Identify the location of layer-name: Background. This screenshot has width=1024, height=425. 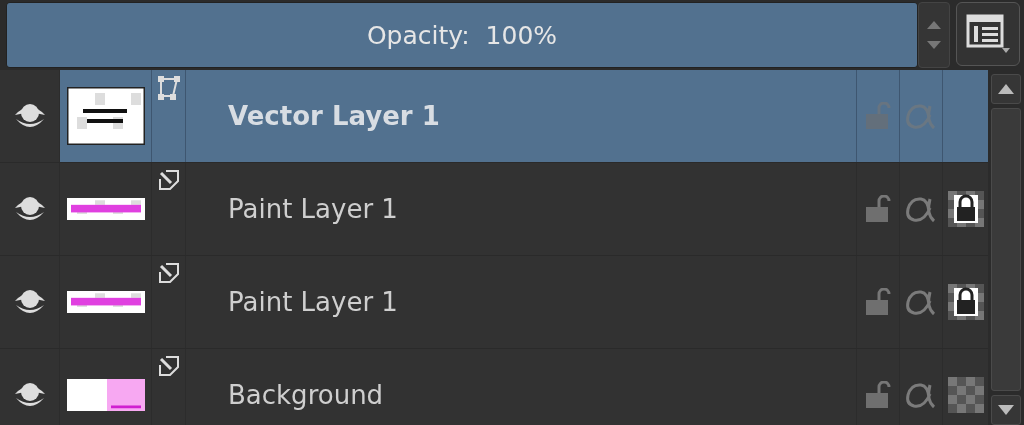
(306, 395).